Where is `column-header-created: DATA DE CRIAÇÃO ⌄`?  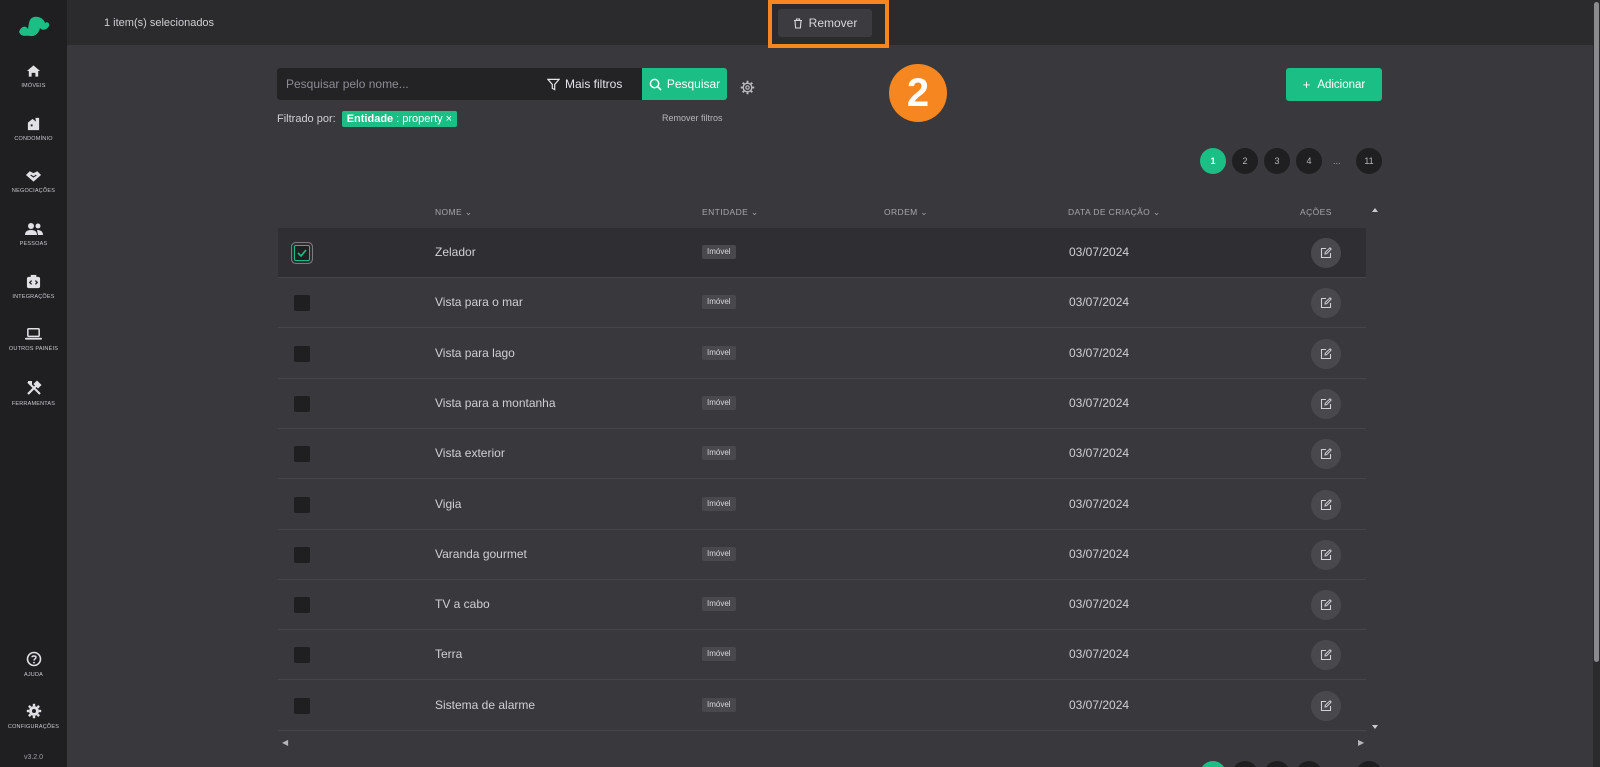 column-header-created: DATA DE CRIAÇÃO ⌄ is located at coordinates (1114, 212).